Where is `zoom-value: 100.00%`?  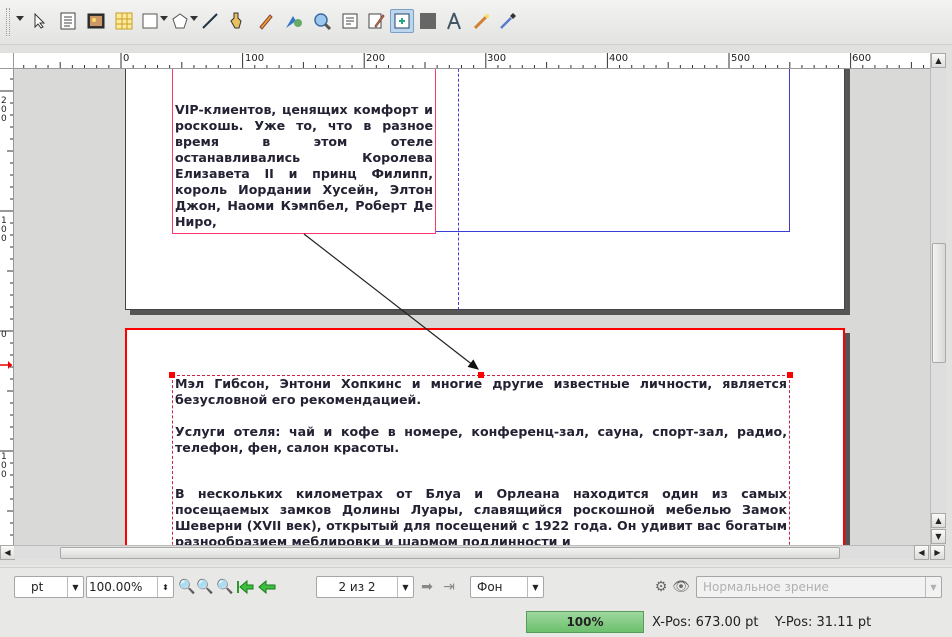 zoom-value: 100.00% is located at coordinates (116, 587).